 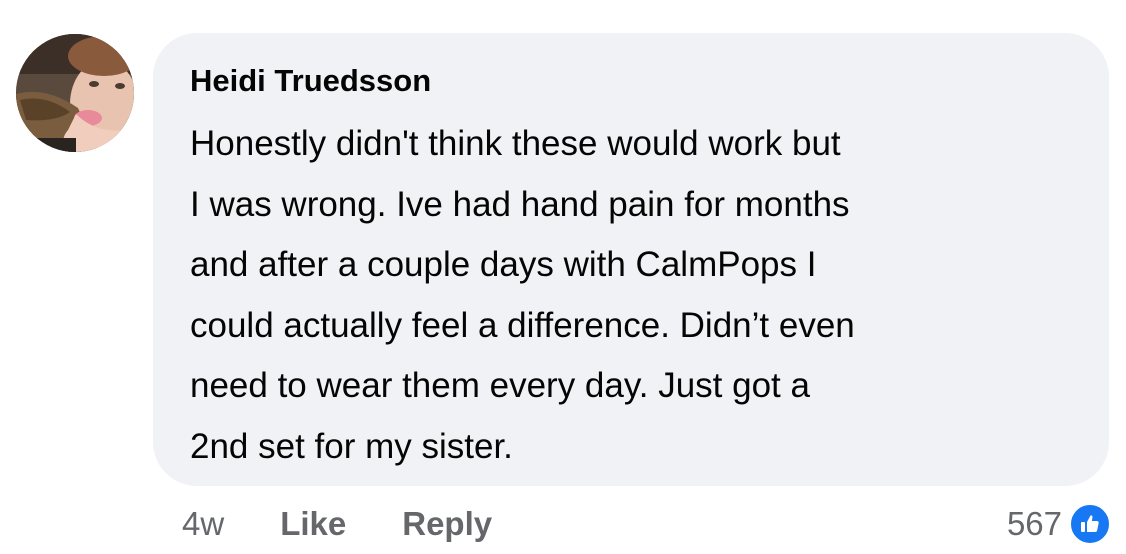 I want to click on reply-button: Reply, so click(x=447, y=524).